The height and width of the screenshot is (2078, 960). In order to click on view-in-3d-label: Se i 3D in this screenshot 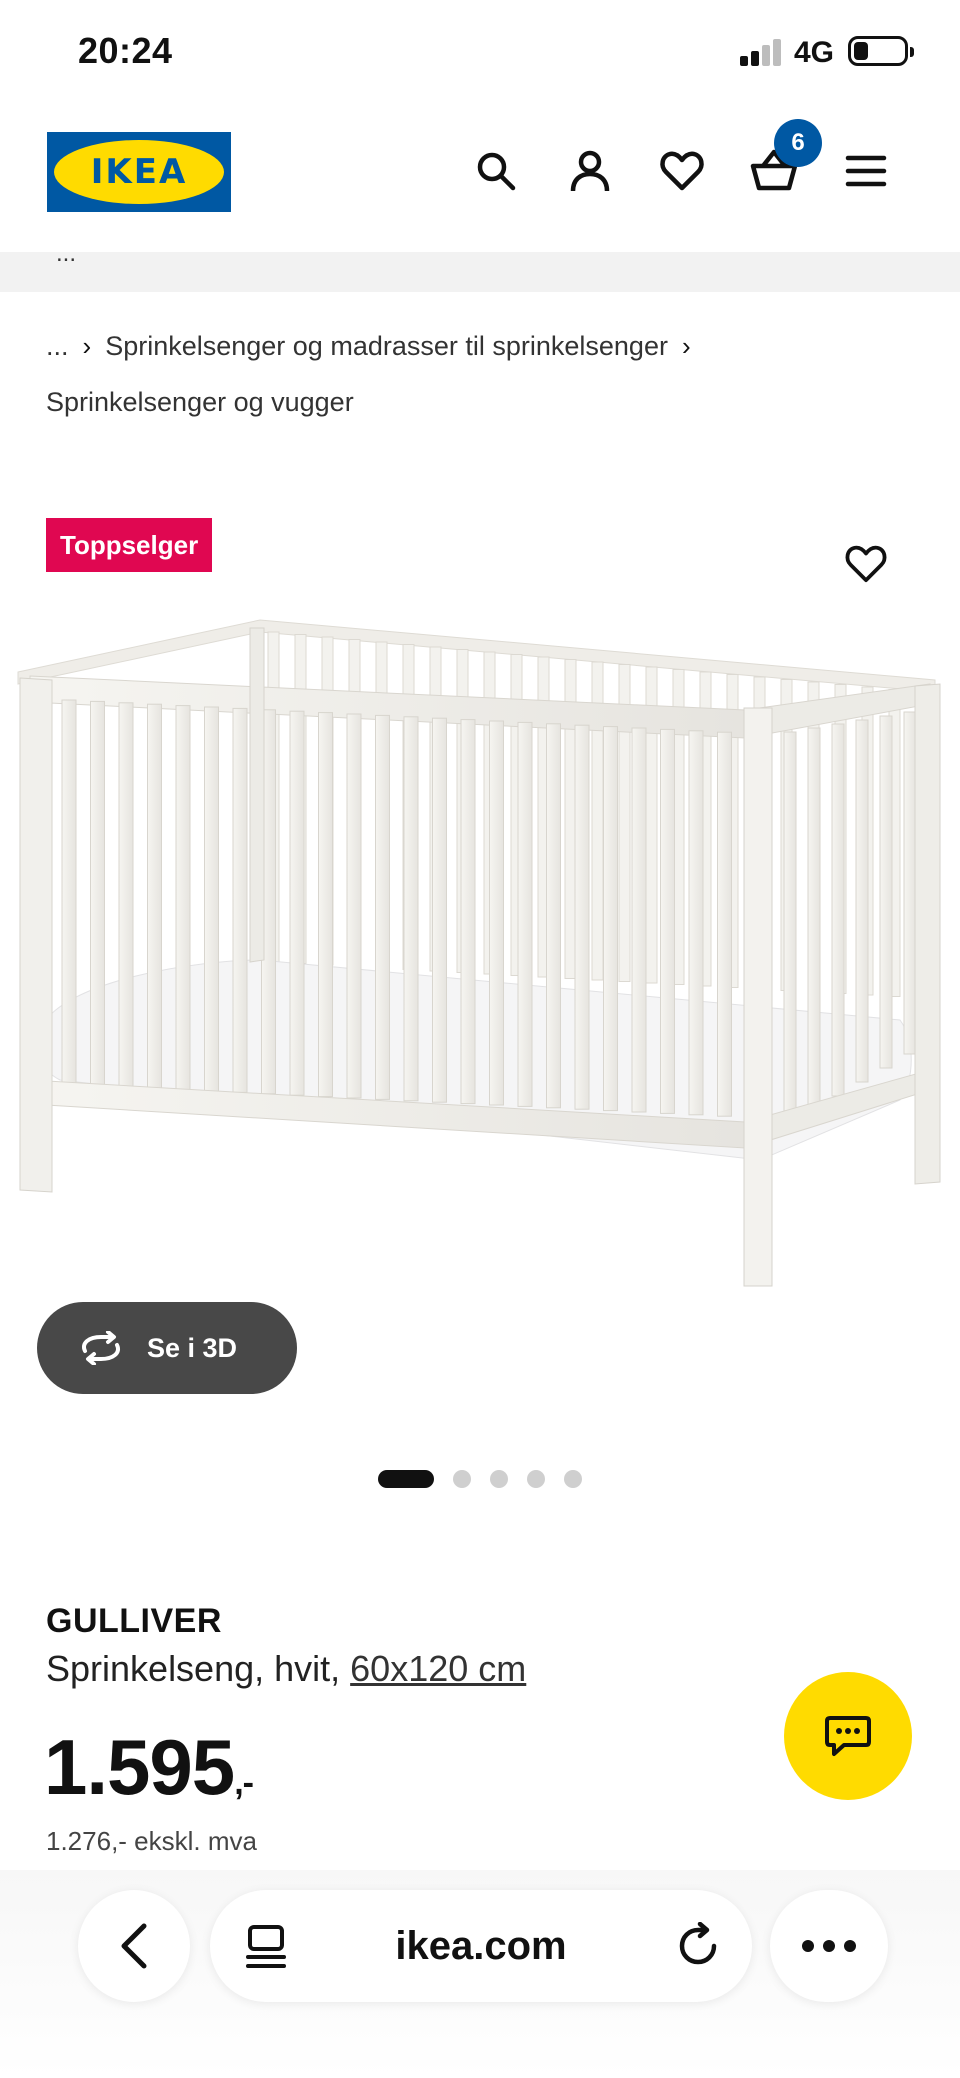, I will do `click(192, 1347)`.